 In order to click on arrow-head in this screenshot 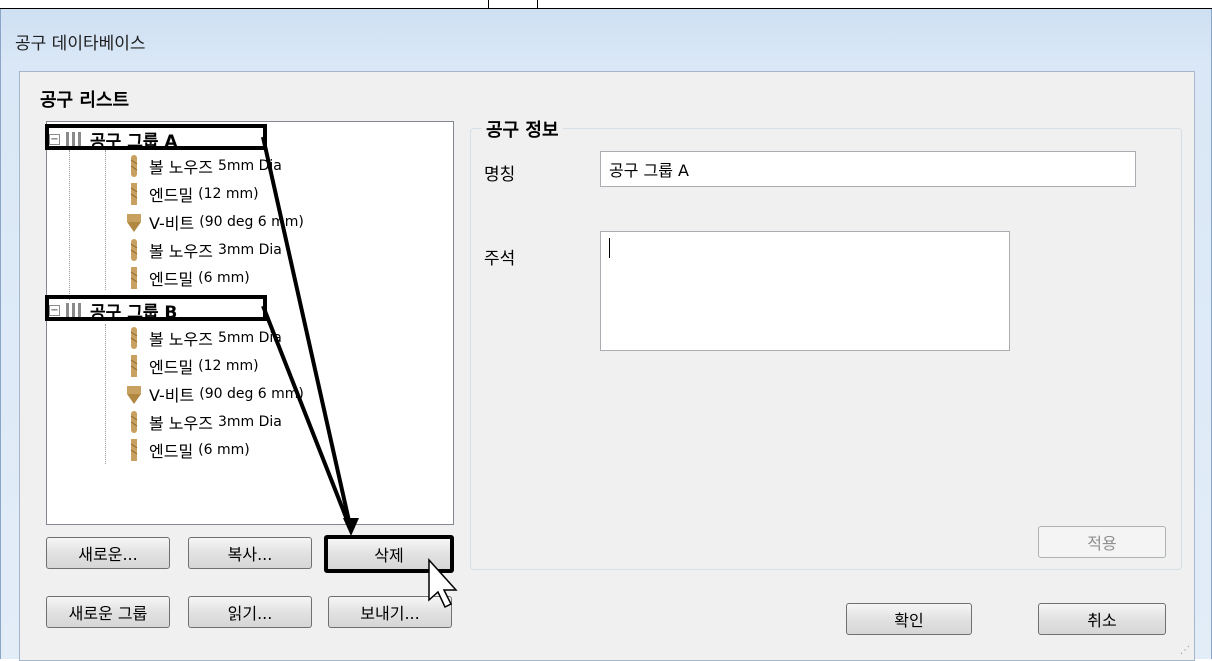, I will do `click(351, 527)`.